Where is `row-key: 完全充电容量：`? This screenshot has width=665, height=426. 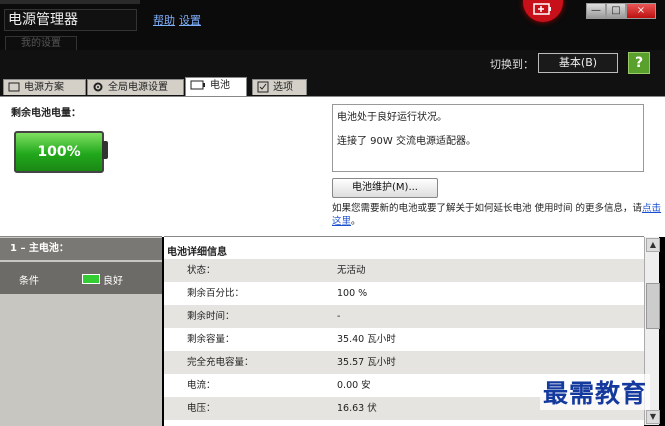 row-key: 完全充电容量： is located at coordinates (220, 362).